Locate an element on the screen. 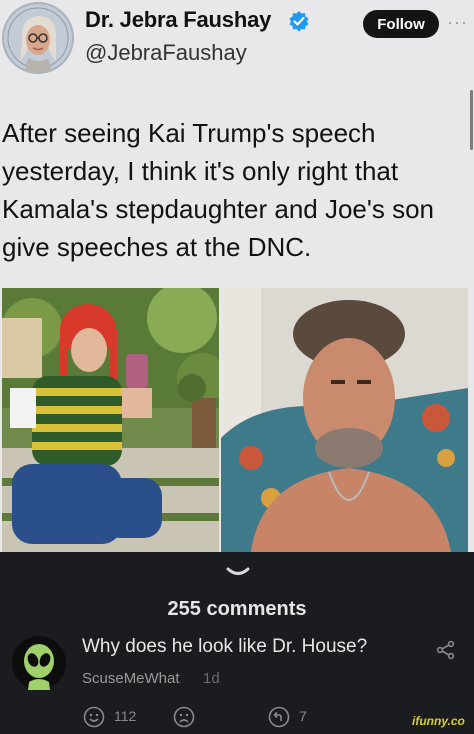  profile-avatar is located at coordinates (38, 38).